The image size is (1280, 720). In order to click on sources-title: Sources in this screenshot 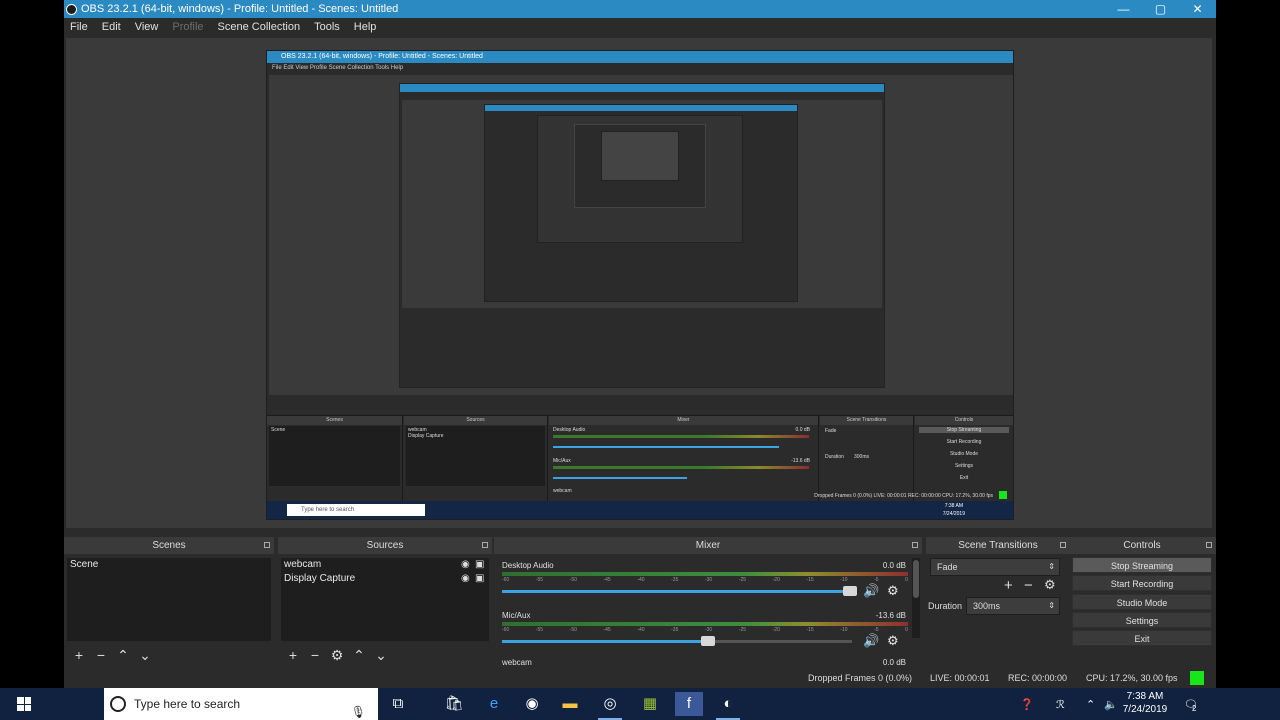, I will do `click(385, 545)`.